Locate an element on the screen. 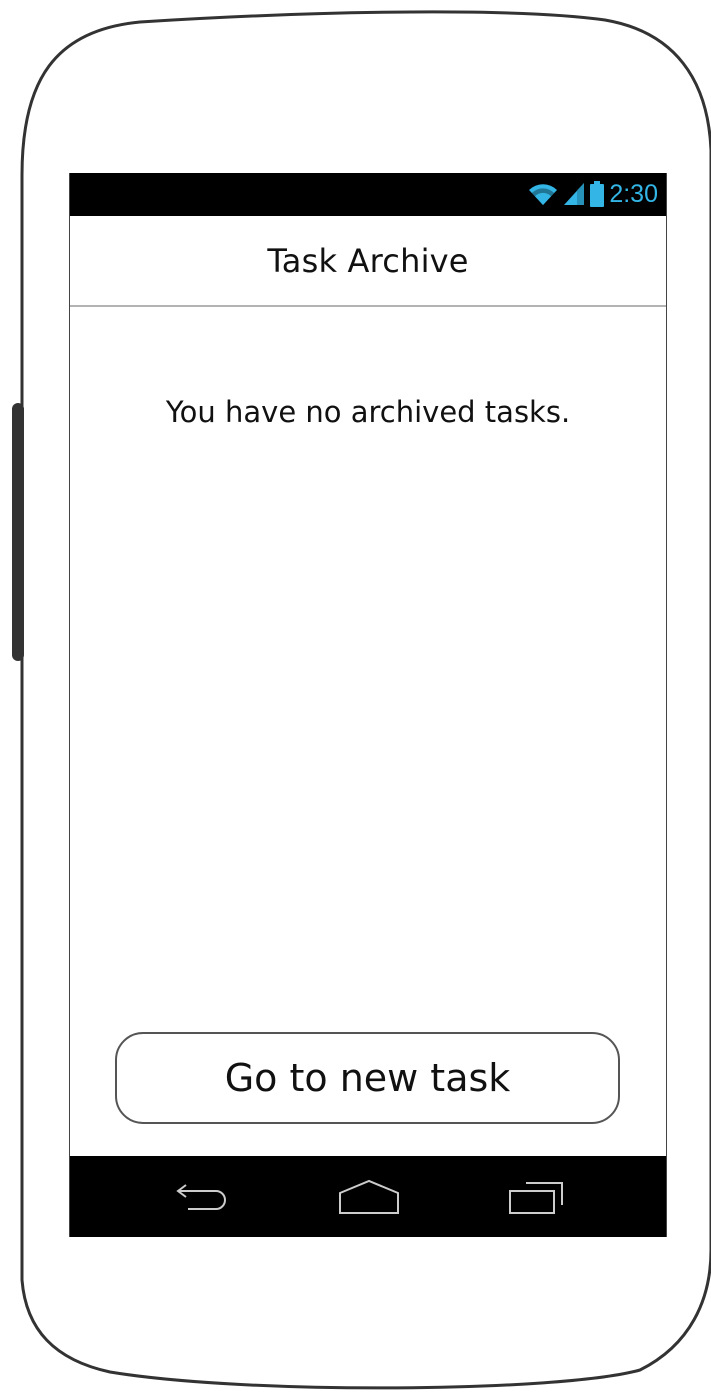  status-icons: 2:30 is located at coordinates (593, 194).